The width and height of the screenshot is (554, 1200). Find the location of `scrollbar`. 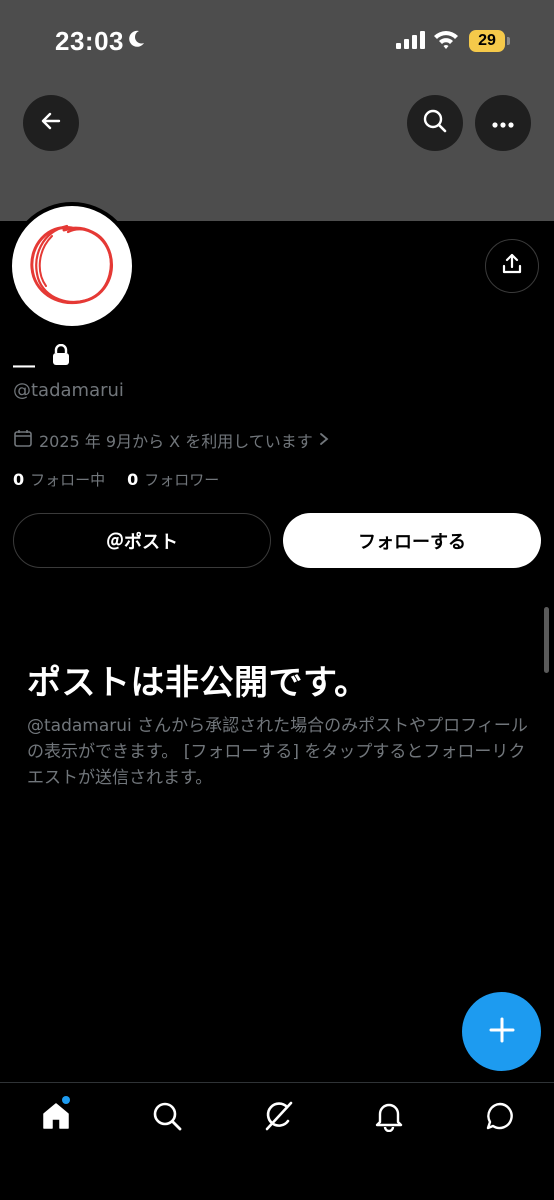

scrollbar is located at coordinates (546, 640).